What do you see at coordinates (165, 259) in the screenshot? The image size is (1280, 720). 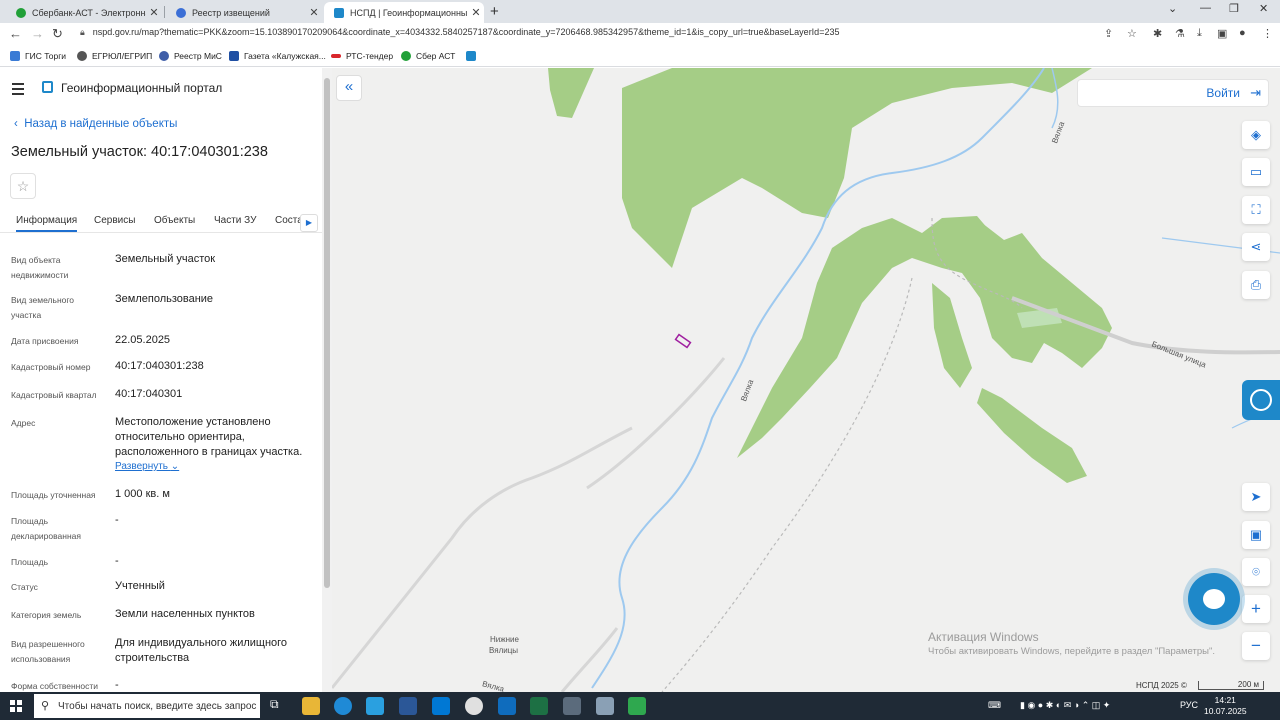 I see `prop-value: Земельный участок` at bounding box center [165, 259].